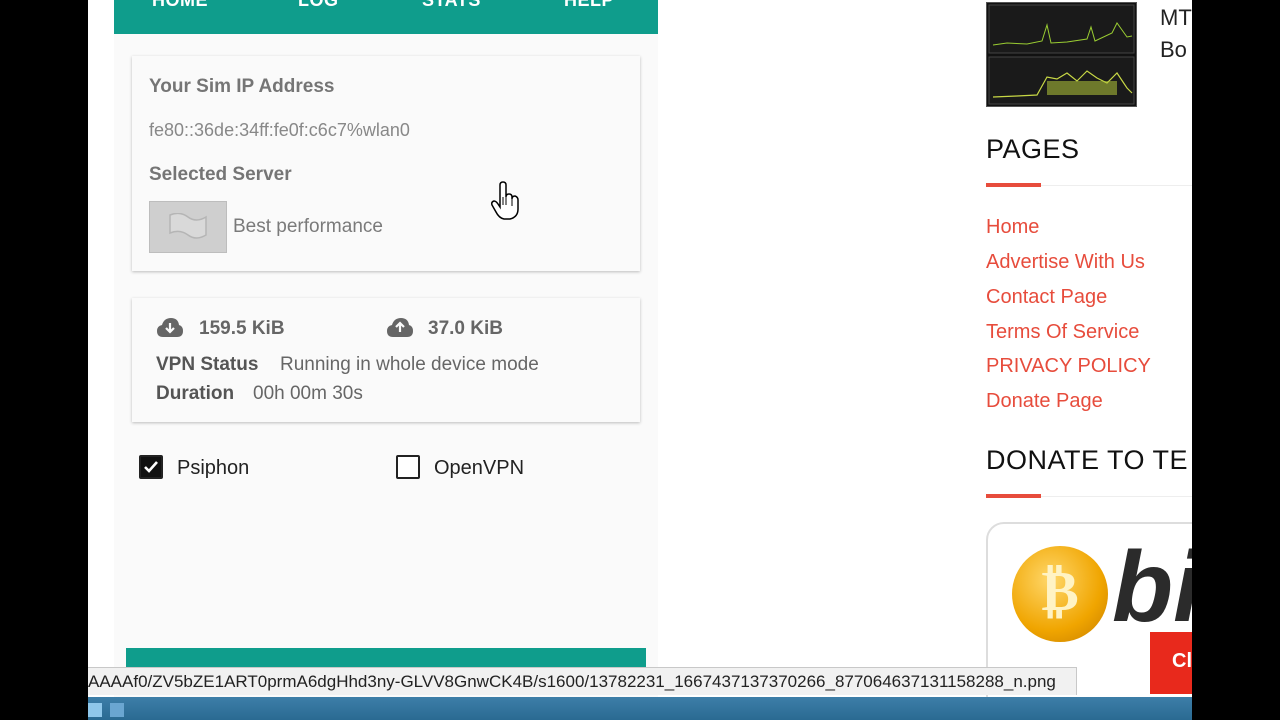 The height and width of the screenshot is (720, 1280). Describe the element at coordinates (213, 468) in the screenshot. I see `psiphon-label: Psiphon` at that location.